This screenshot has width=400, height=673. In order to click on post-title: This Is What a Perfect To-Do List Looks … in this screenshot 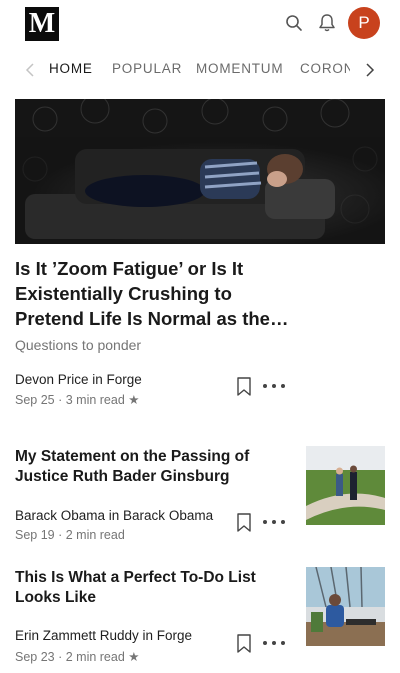, I will do `click(145, 588)`.